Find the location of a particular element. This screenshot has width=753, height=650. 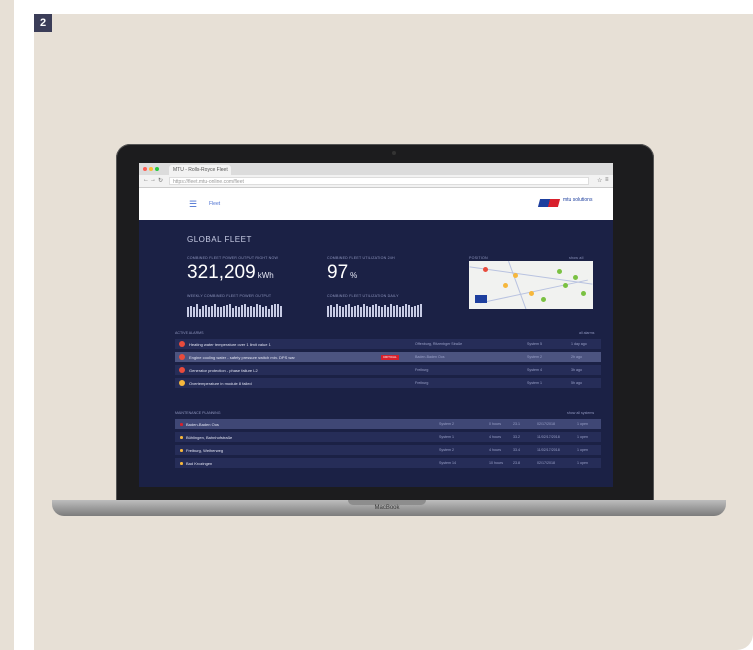

fleet-position-map is located at coordinates (531, 285).